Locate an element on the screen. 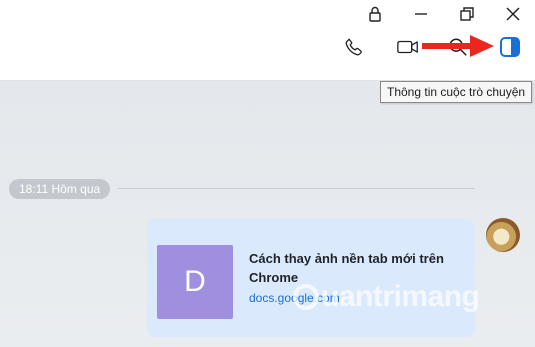 The image size is (535, 347). close-icon is located at coordinates (513, 14).